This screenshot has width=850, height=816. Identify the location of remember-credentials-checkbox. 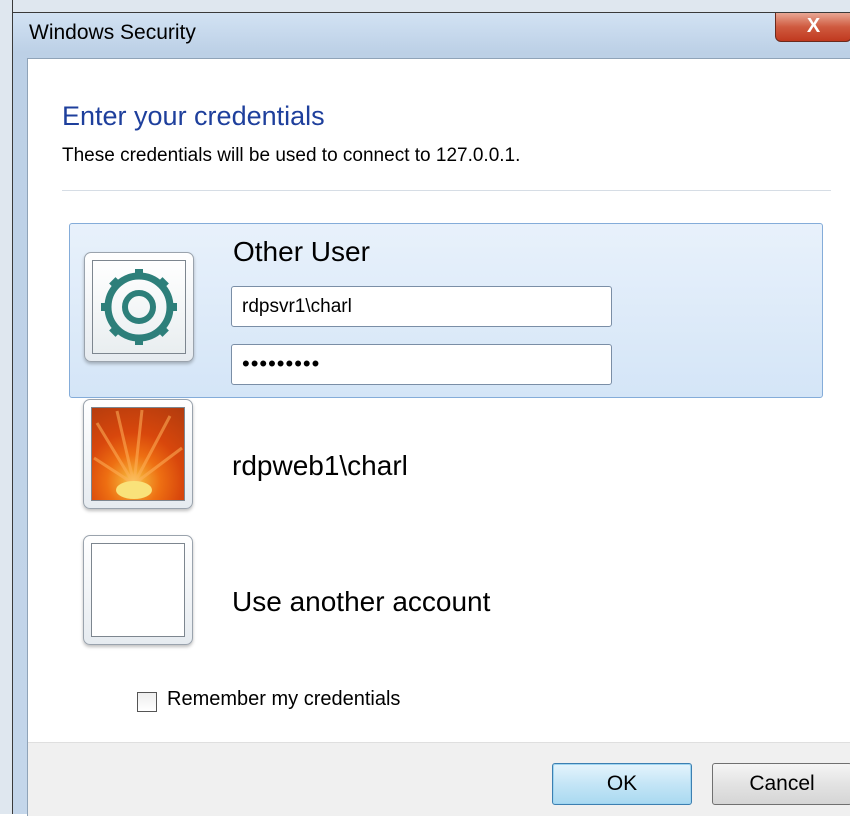
(147, 702).